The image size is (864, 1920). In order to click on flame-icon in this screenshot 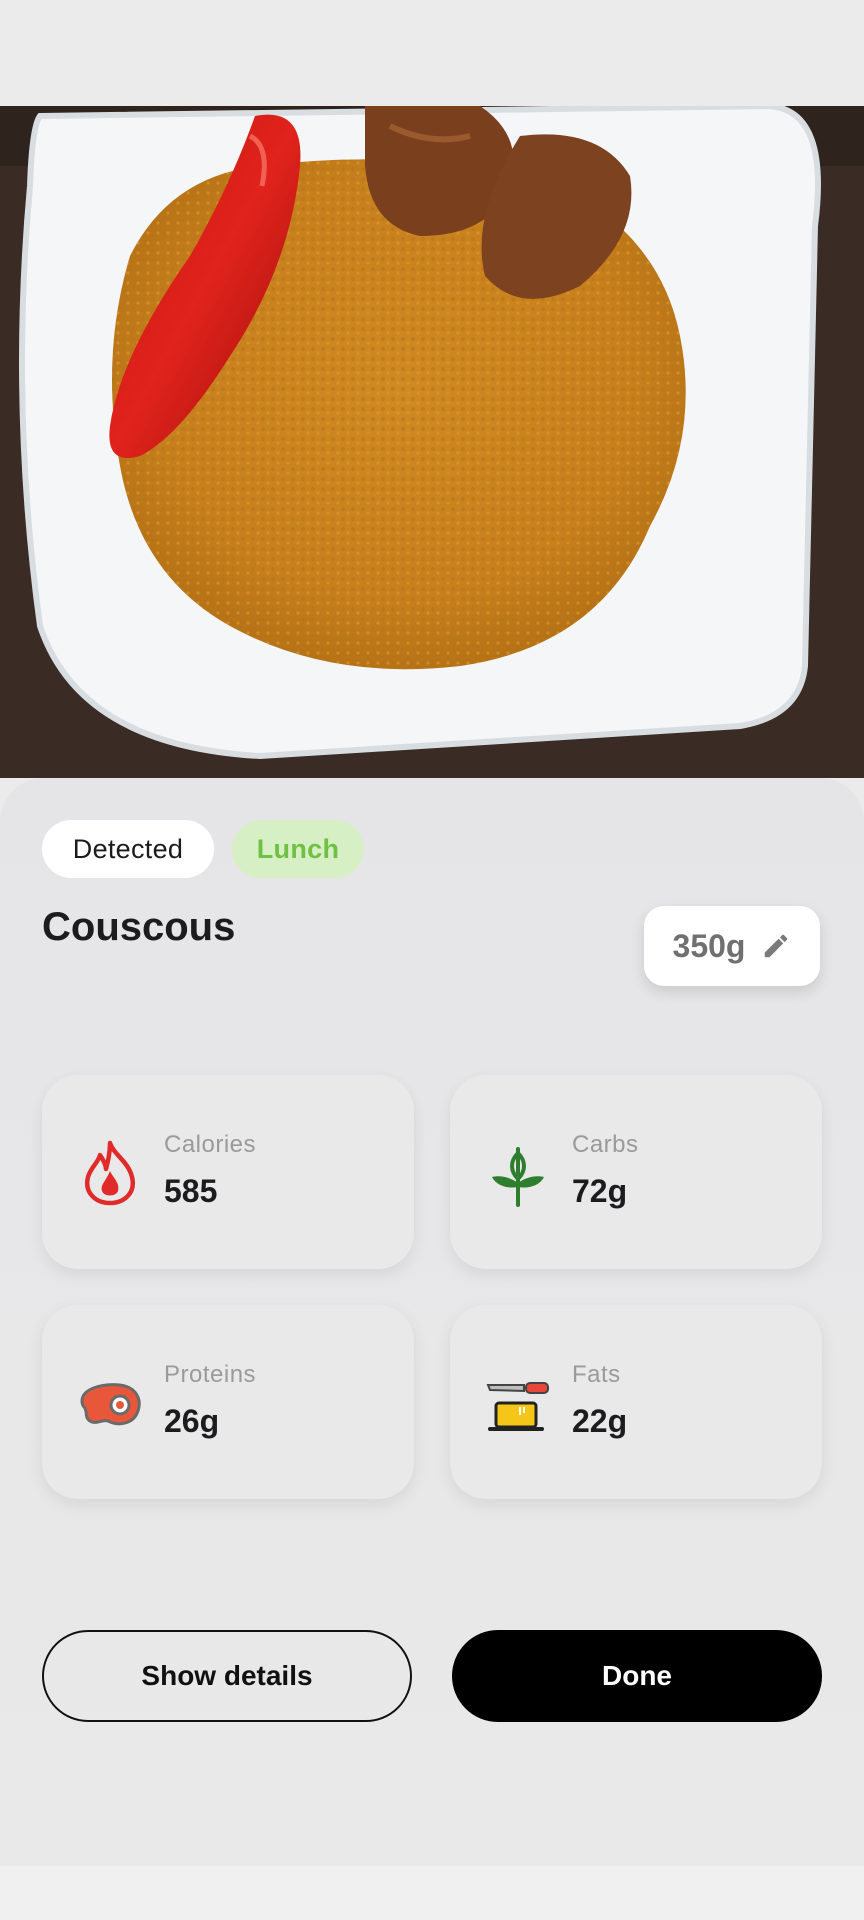, I will do `click(110, 1173)`.